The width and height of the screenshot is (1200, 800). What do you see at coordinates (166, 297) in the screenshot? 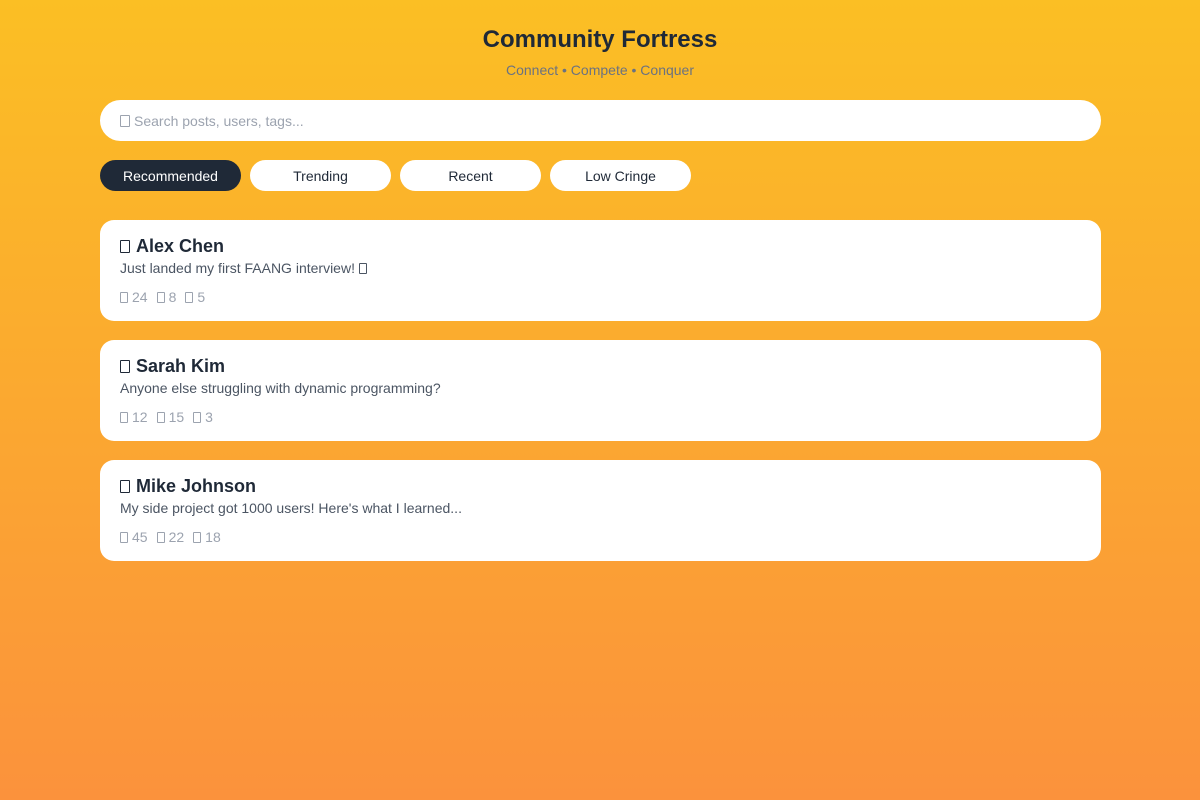
I see `comment-button: 8` at bounding box center [166, 297].